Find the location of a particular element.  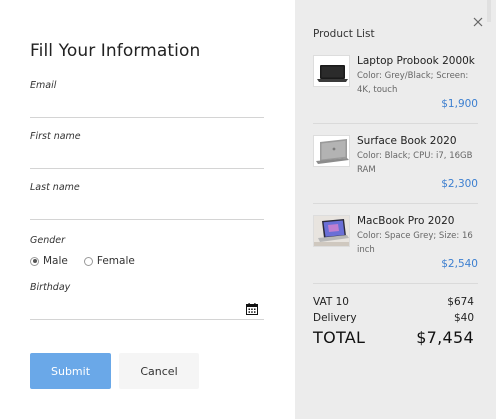

radio-female is located at coordinates (88, 261).